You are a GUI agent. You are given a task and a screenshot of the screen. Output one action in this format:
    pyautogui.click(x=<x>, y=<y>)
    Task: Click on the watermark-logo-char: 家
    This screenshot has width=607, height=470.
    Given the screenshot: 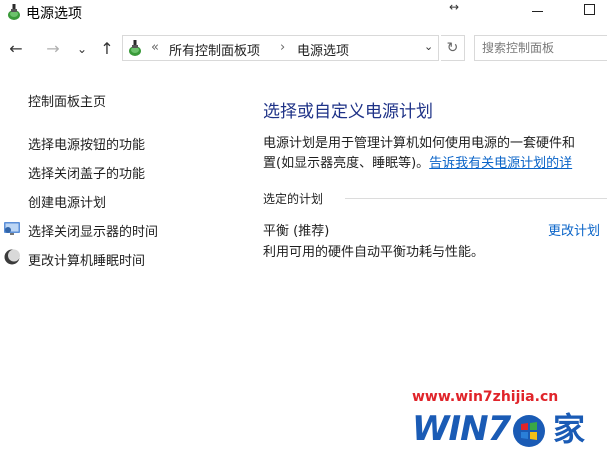 What is the action you would take?
    pyautogui.click(x=569, y=429)
    